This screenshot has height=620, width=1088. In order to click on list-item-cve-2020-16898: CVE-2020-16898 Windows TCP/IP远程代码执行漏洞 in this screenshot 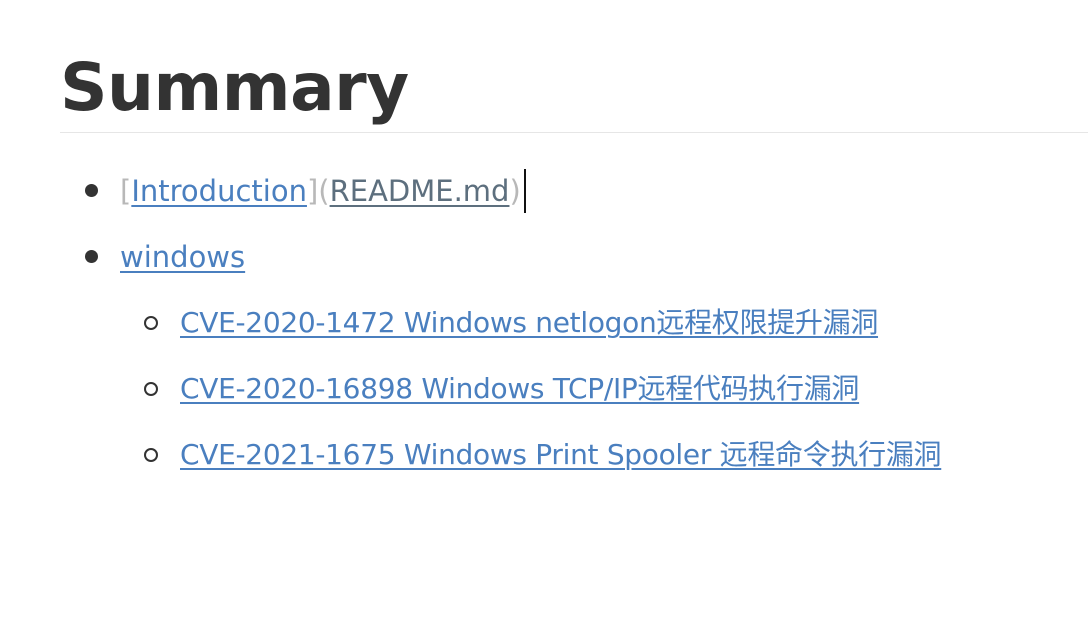, I will do `click(519, 389)`.